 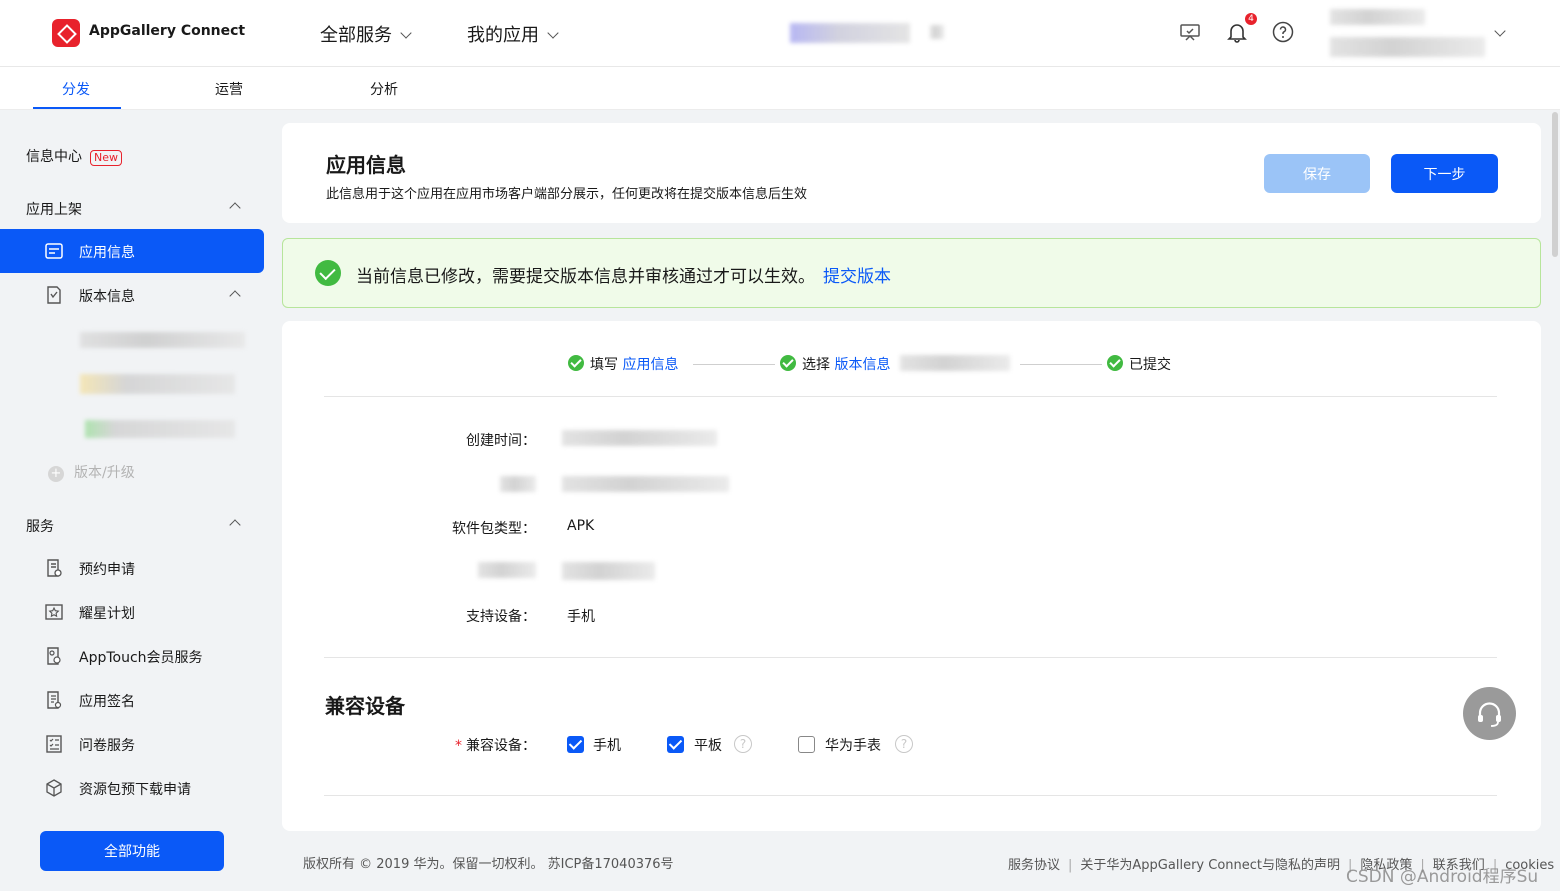 What do you see at coordinates (229, 89) in the screenshot?
I see `tab-operations: 运营` at bounding box center [229, 89].